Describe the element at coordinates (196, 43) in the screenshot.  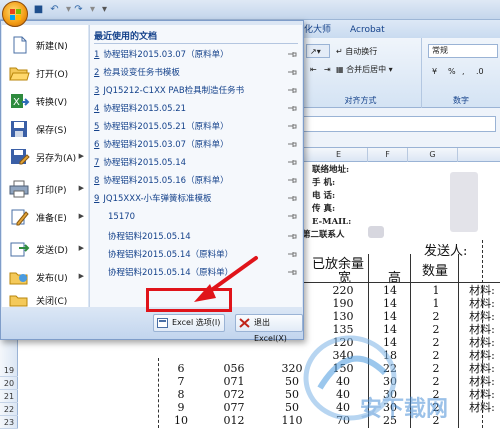
I see `divider` at that location.